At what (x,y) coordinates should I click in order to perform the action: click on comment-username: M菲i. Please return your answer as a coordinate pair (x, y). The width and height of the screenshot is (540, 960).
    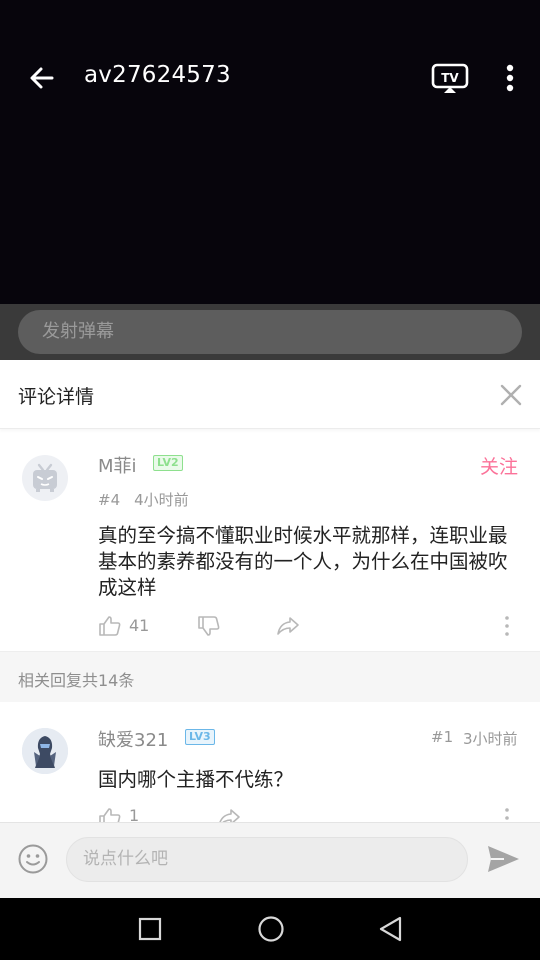
    Looking at the image, I should click on (117, 465).